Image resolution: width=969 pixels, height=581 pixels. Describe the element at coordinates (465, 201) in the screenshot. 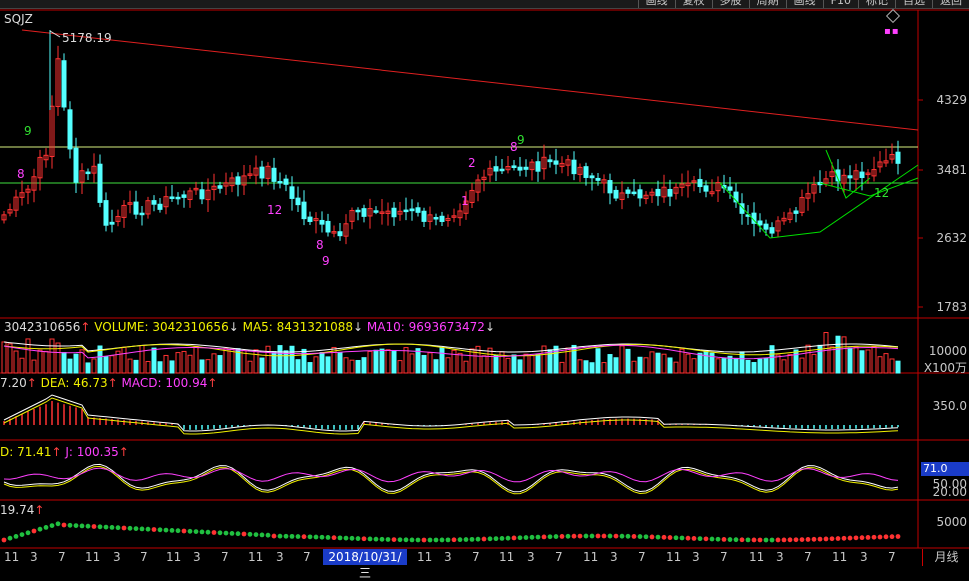

I see `td-mark: 1` at that location.